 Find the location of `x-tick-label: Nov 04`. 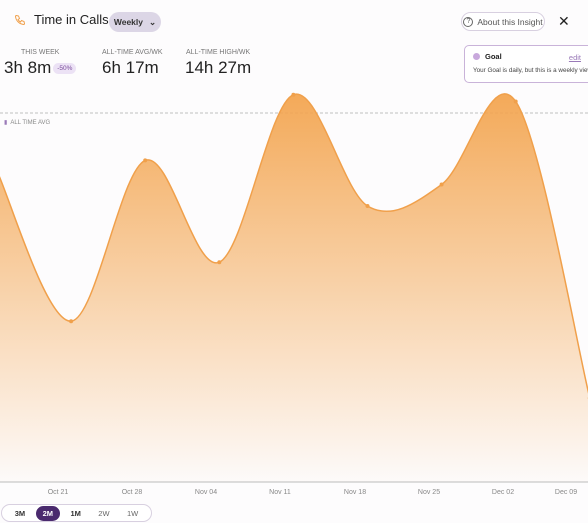

x-tick-label: Nov 04 is located at coordinates (206, 492).